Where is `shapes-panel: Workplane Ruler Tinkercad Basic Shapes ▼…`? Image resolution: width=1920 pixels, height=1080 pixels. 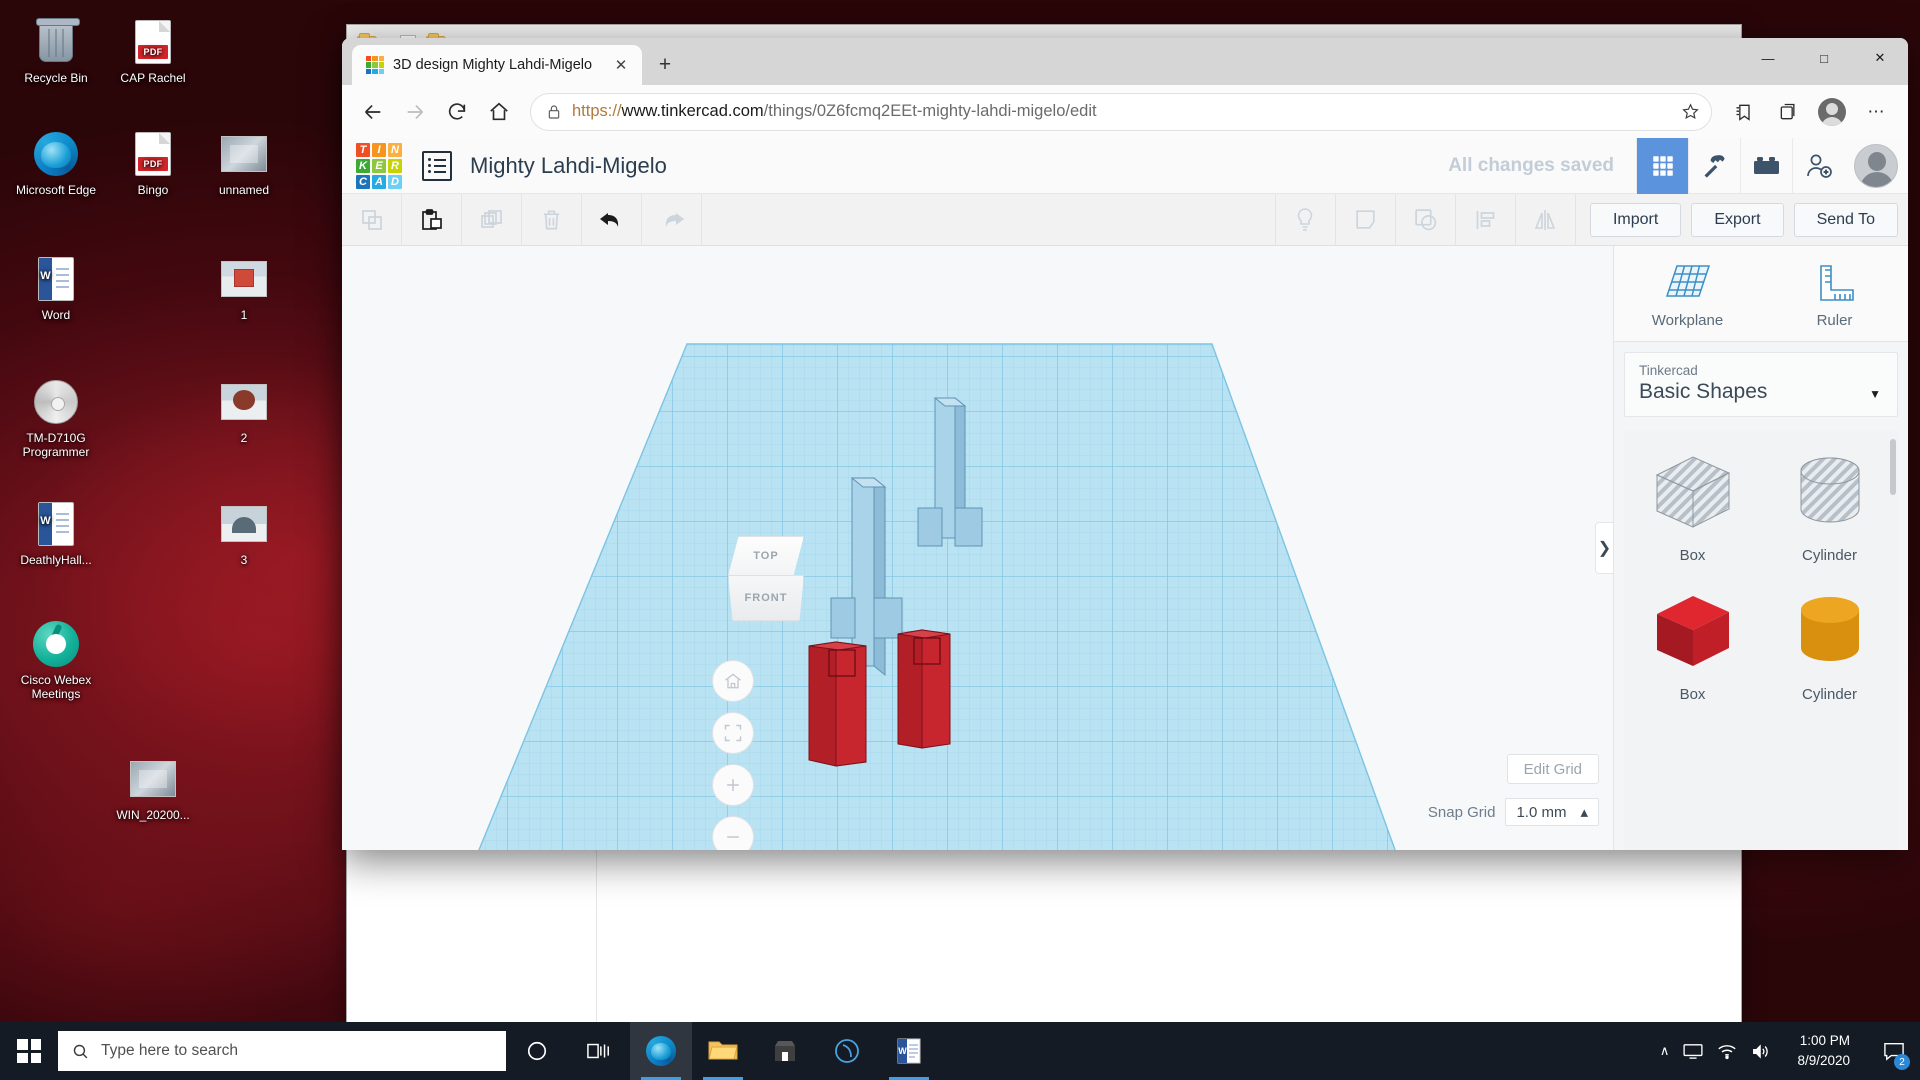
shapes-panel: Workplane Ruler Tinkercad Basic Shapes ▼… is located at coordinates (1760, 548).